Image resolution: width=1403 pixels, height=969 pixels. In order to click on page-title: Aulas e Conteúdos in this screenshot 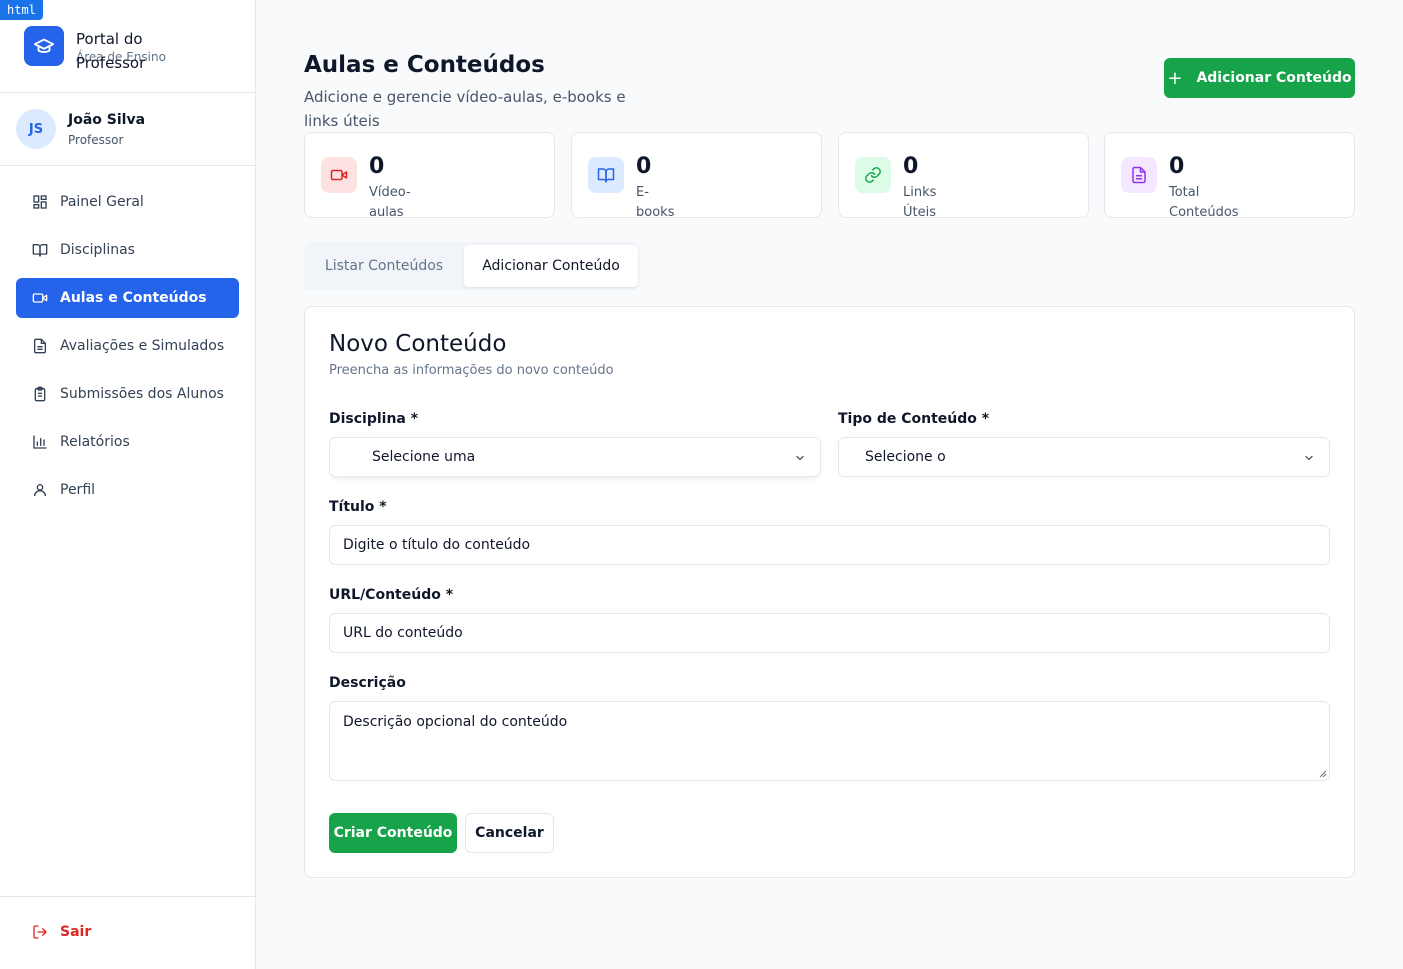, I will do `click(424, 65)`.